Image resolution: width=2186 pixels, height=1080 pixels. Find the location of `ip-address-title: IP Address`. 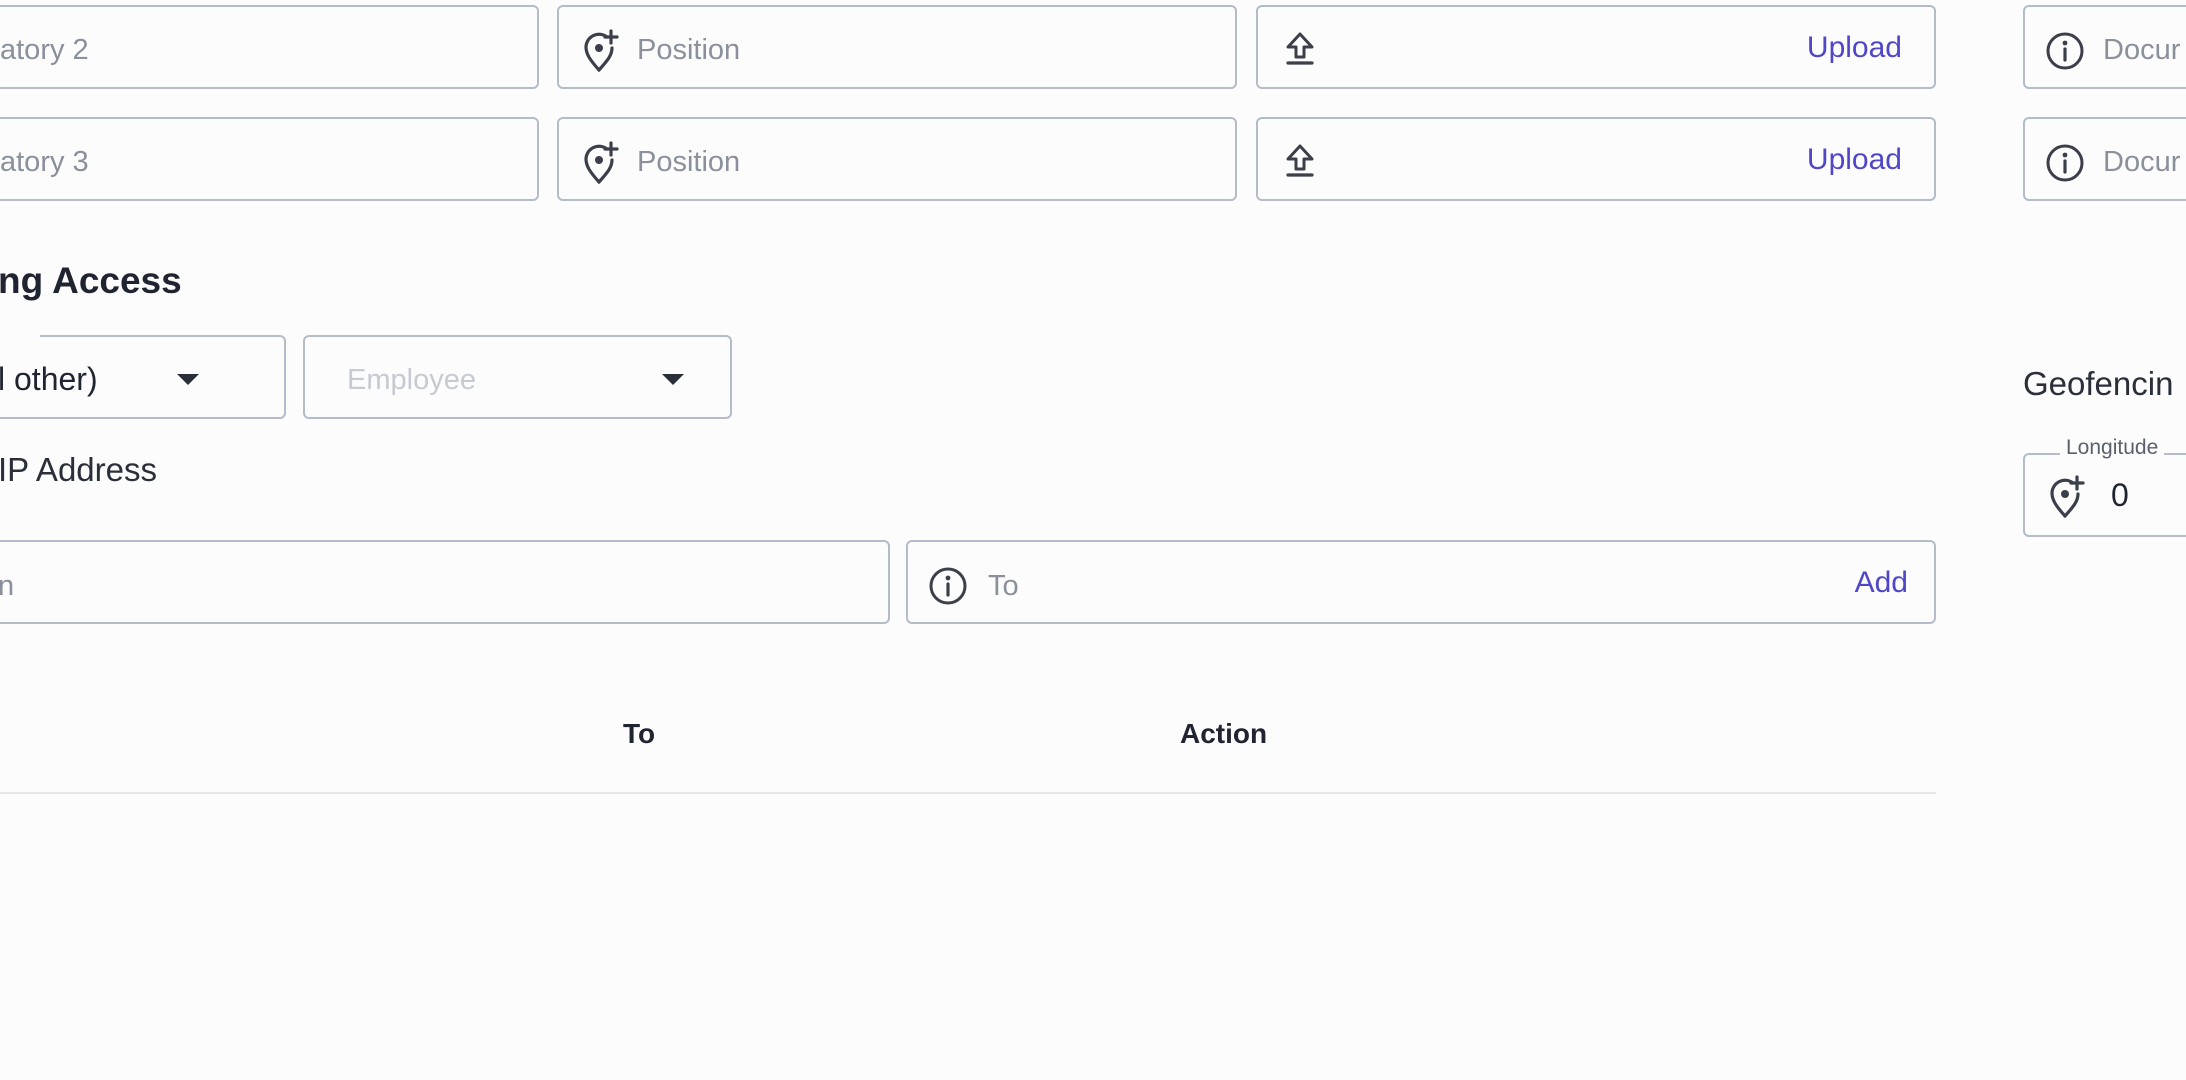

ip-address-title: IP Address is located at coordinates (78, 469).